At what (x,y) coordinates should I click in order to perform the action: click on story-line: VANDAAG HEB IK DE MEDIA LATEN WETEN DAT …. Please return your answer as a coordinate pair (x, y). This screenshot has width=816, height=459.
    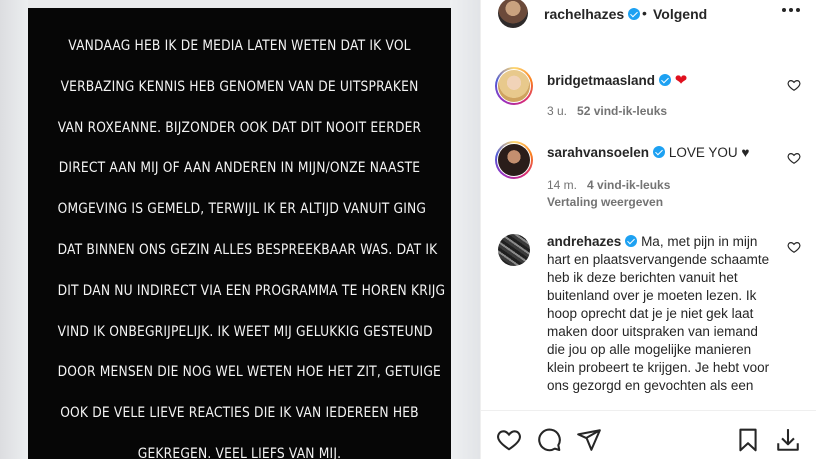
    Looking at the image, I should click on (239, 46).